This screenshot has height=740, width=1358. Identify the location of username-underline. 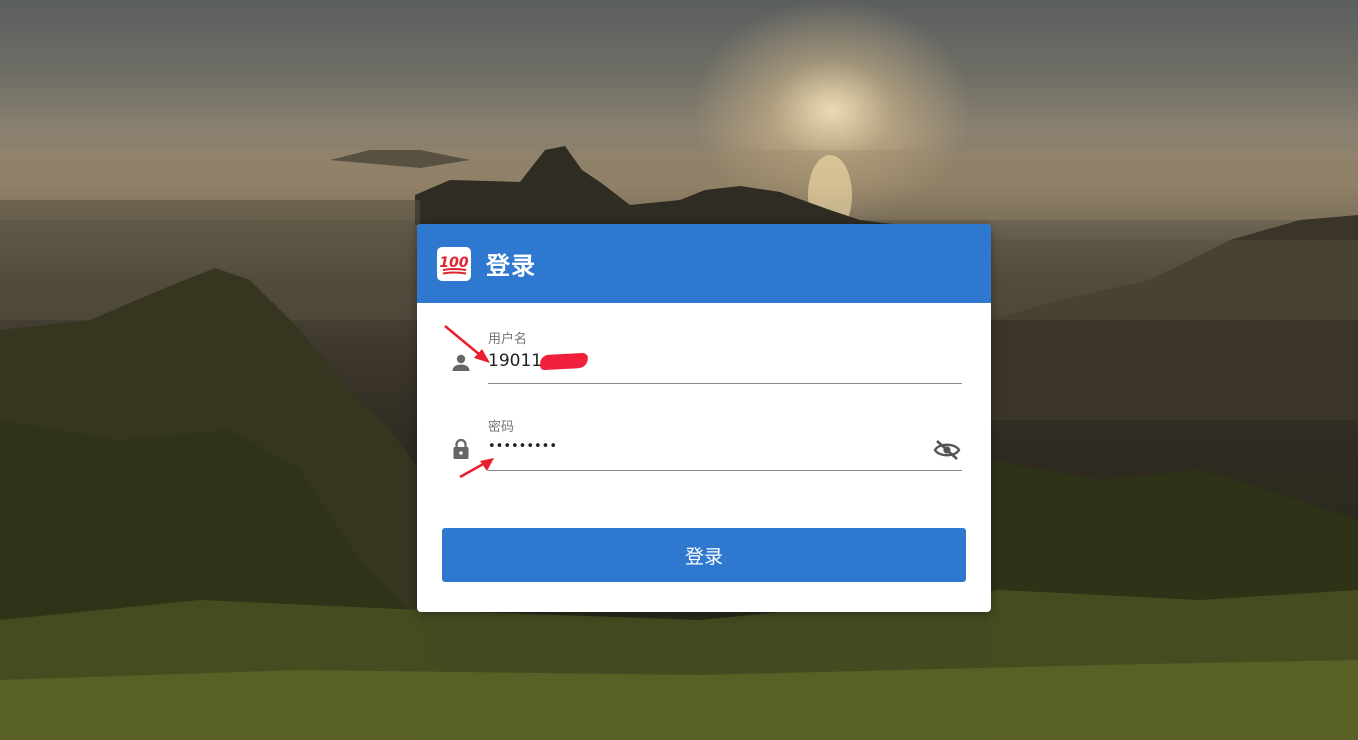
(725, 383).